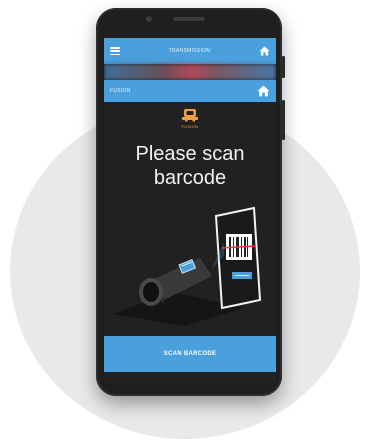 The width and height of the screenshot is (367, 441). What do you see at coordinates (283, 67) in the screenshot?
I see `phone-side-button` at bounding box center [283, 67].